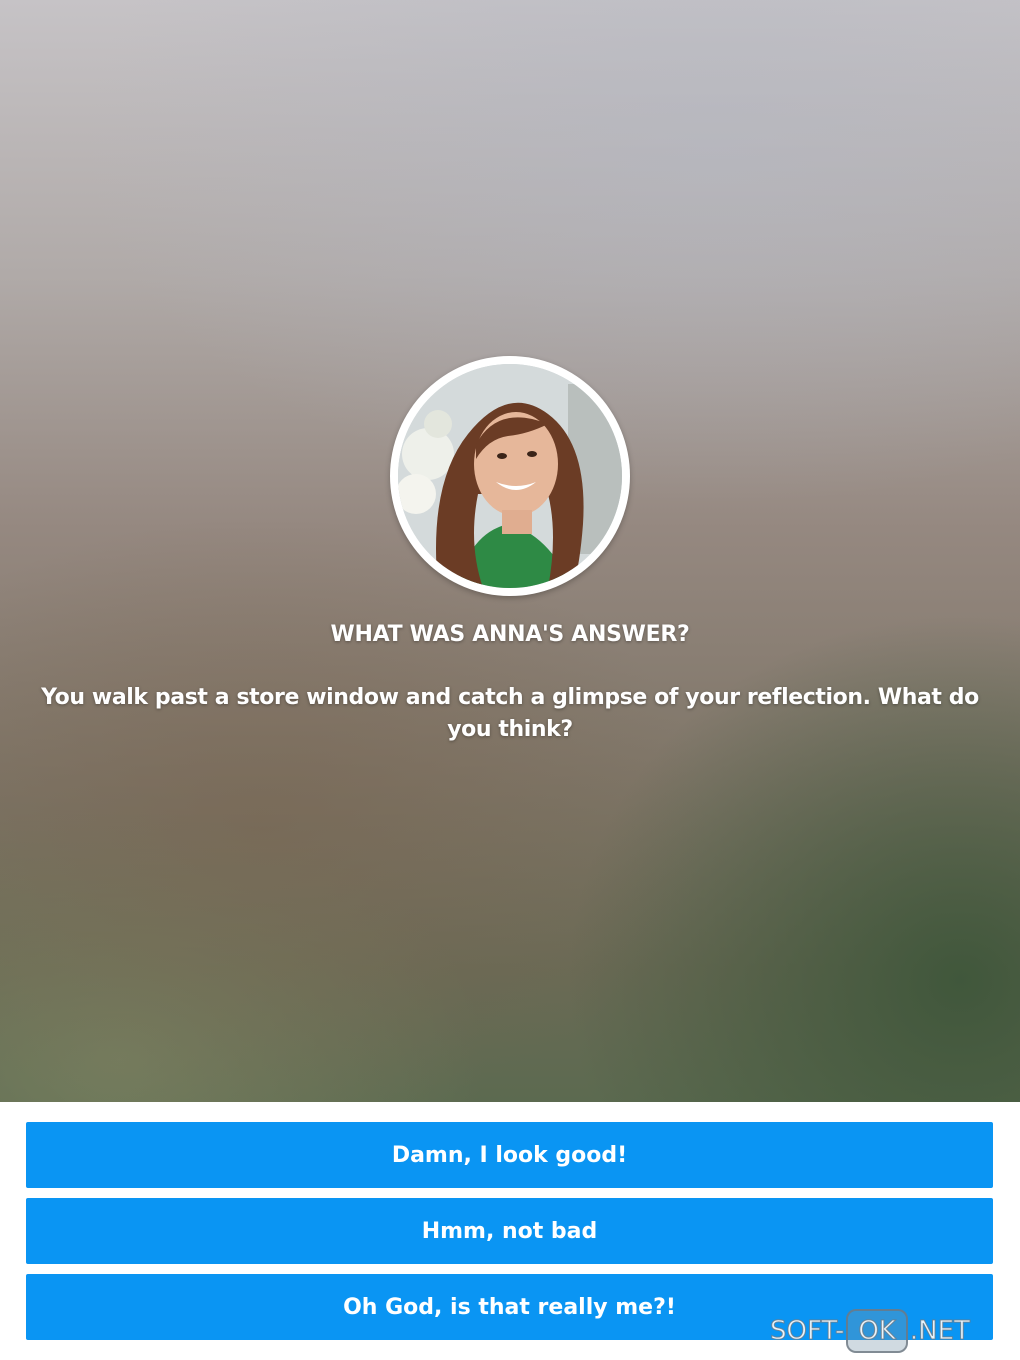 The width and height of the screenshot is (1020, 1360). I want to click on watermark: SOFT- OK .NET, so click(869, 1331).